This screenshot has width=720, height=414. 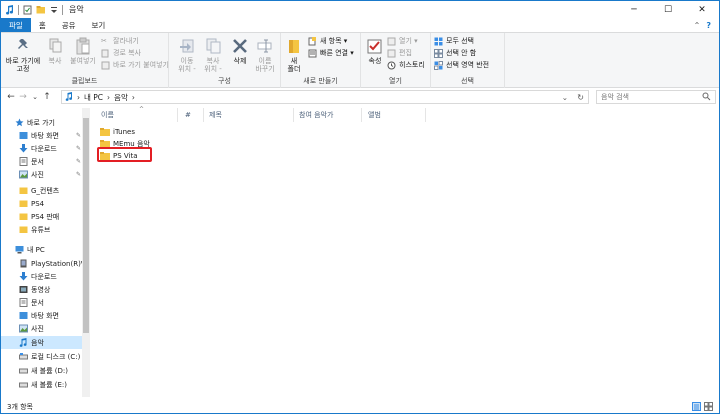 I want to click on group-label-open: 열기, so click(x=395, y=81).